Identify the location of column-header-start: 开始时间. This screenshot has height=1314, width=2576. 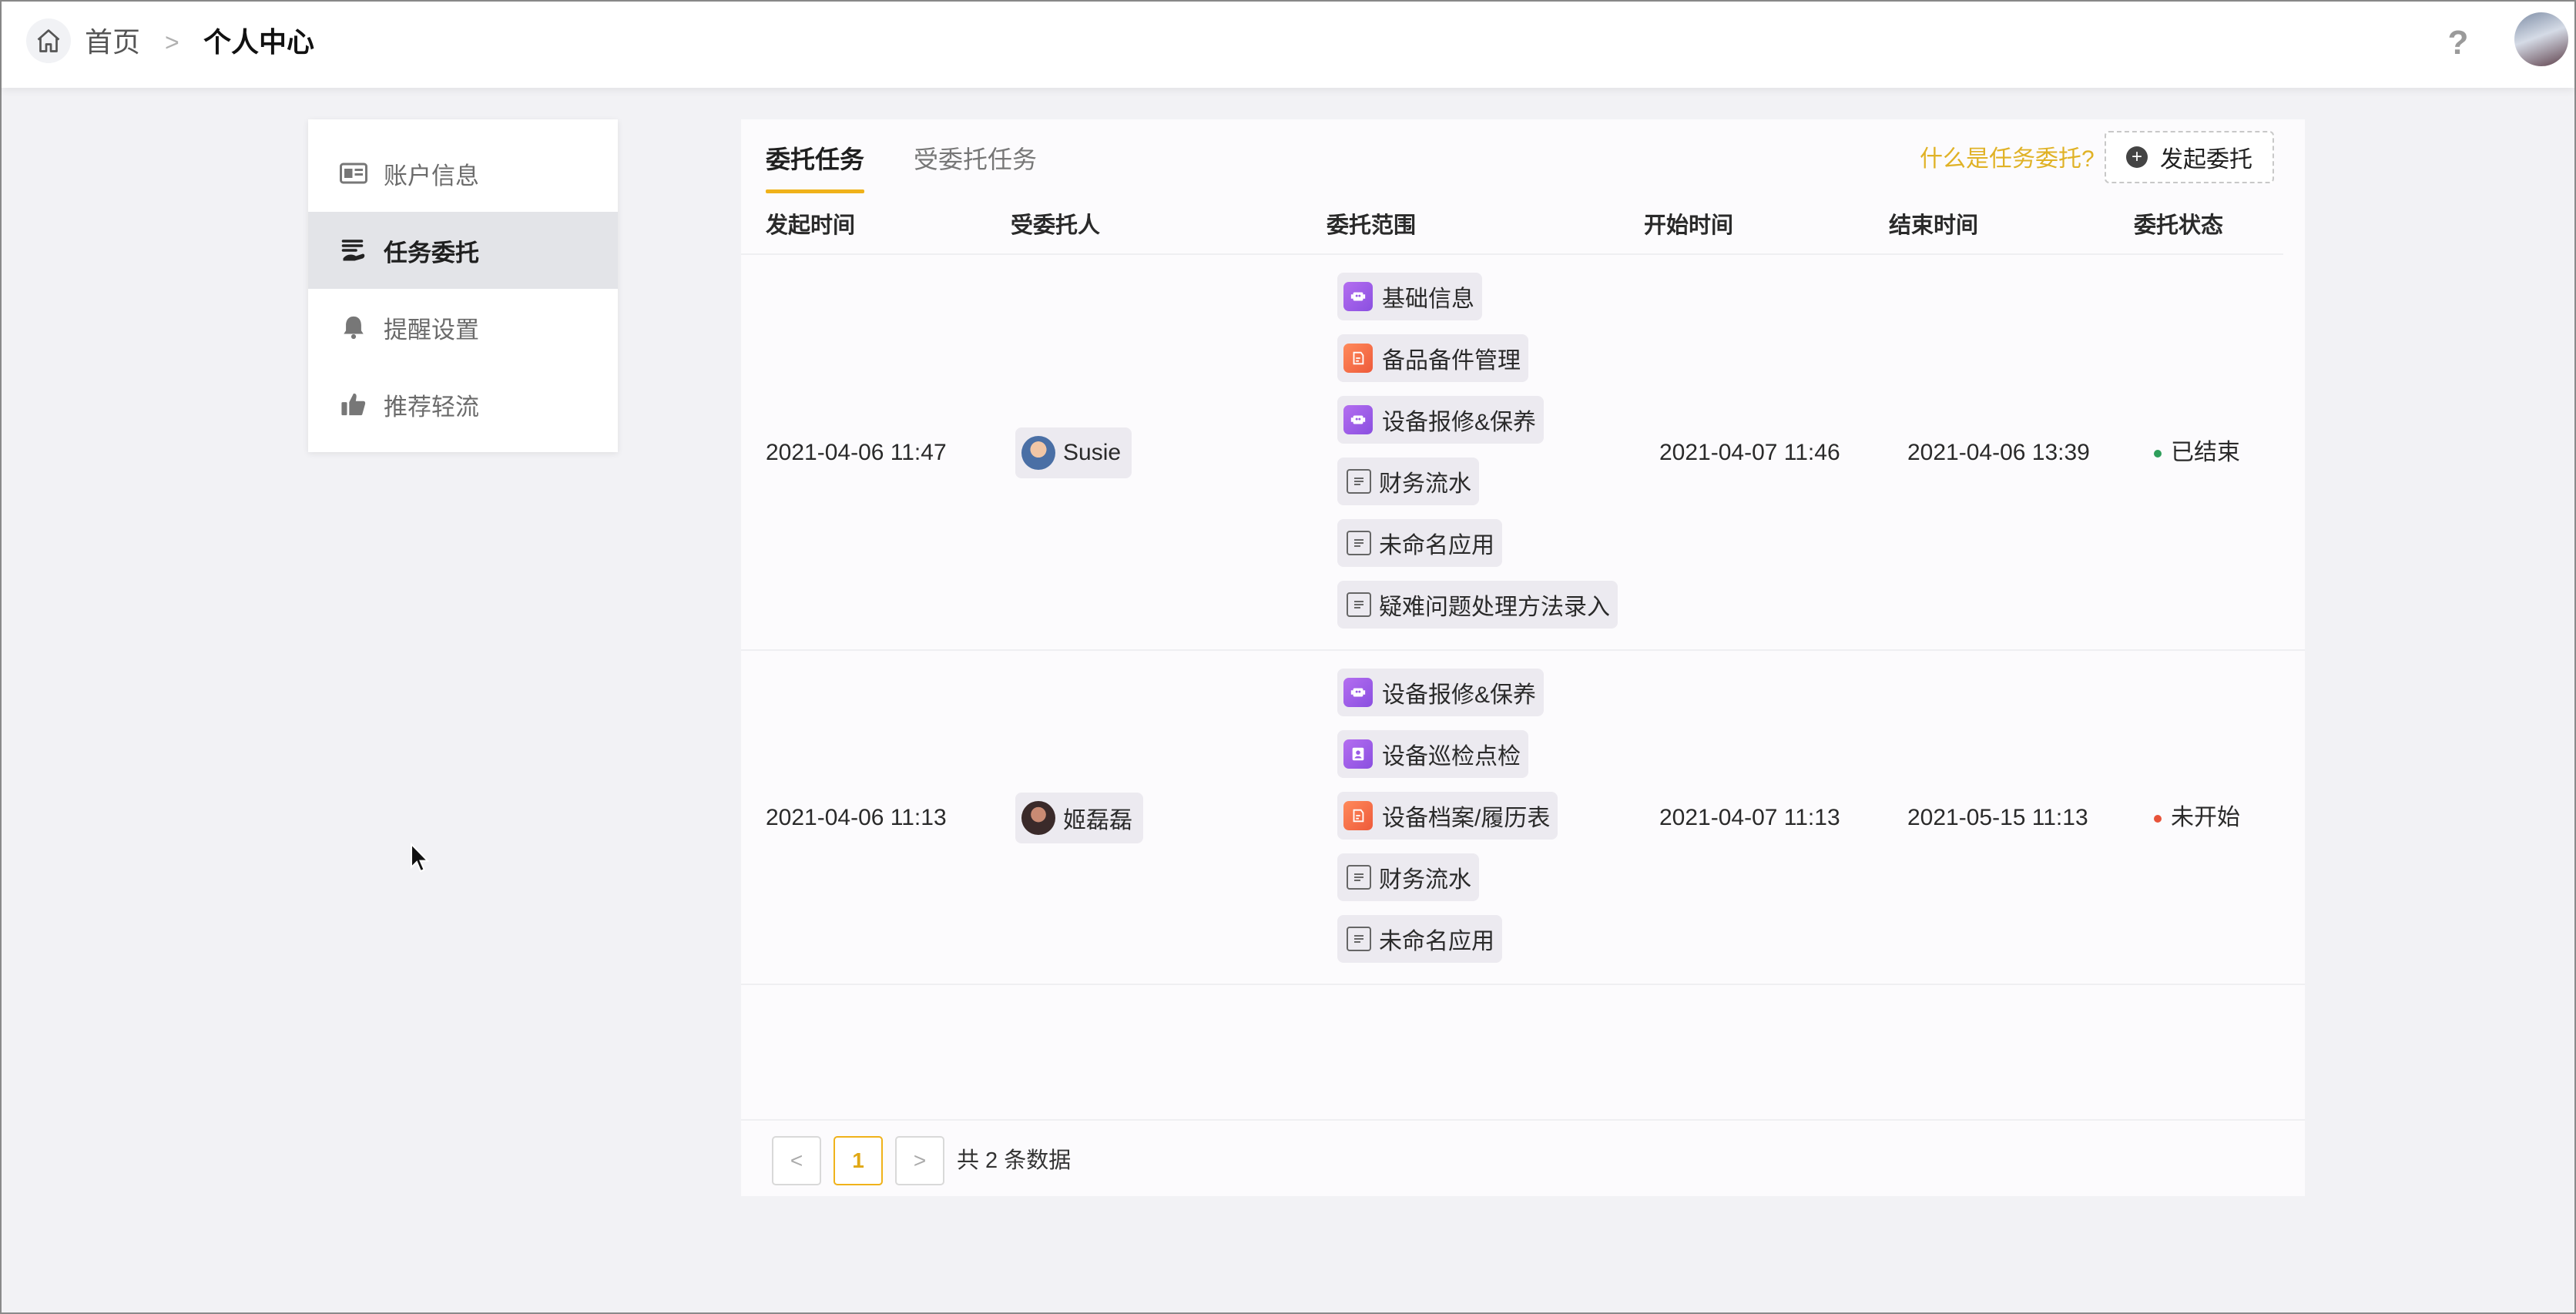
(1689, 225).